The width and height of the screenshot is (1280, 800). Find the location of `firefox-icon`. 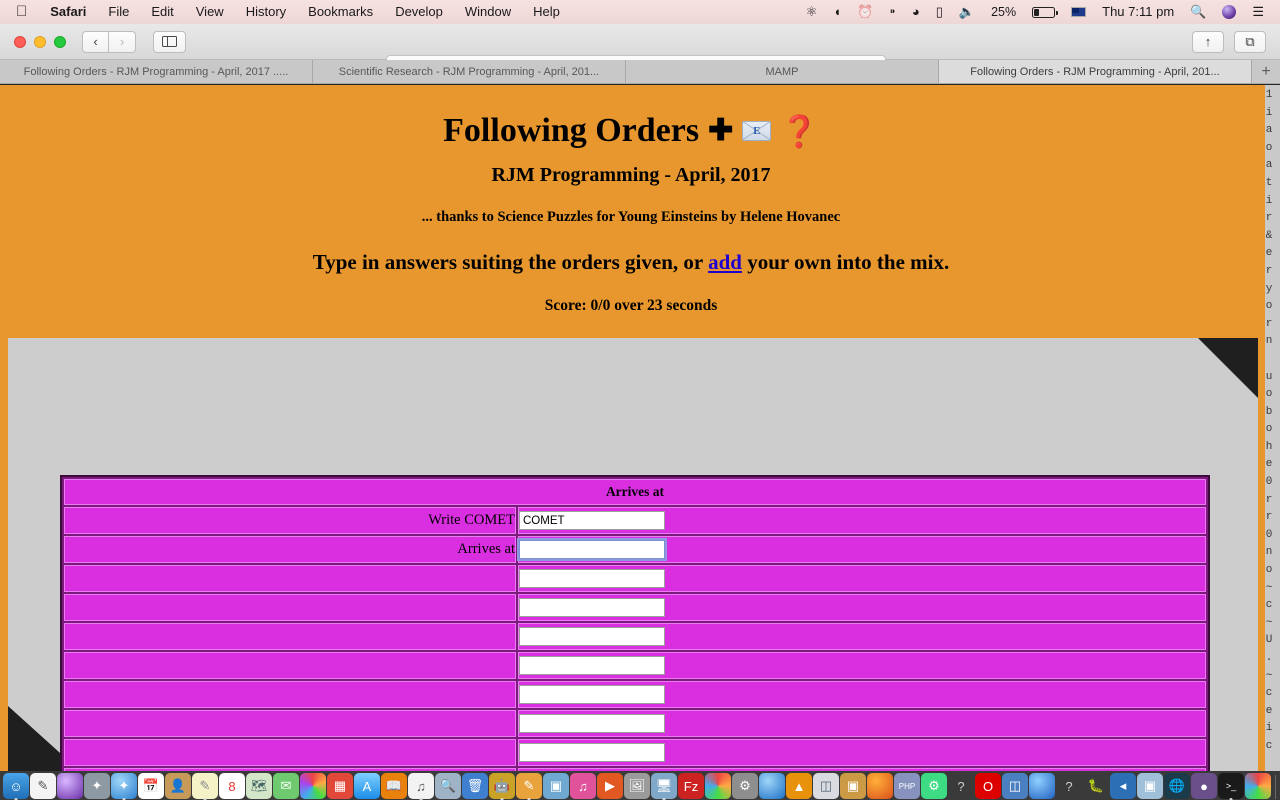

firefox-icon is located at coordinates (880, 786).